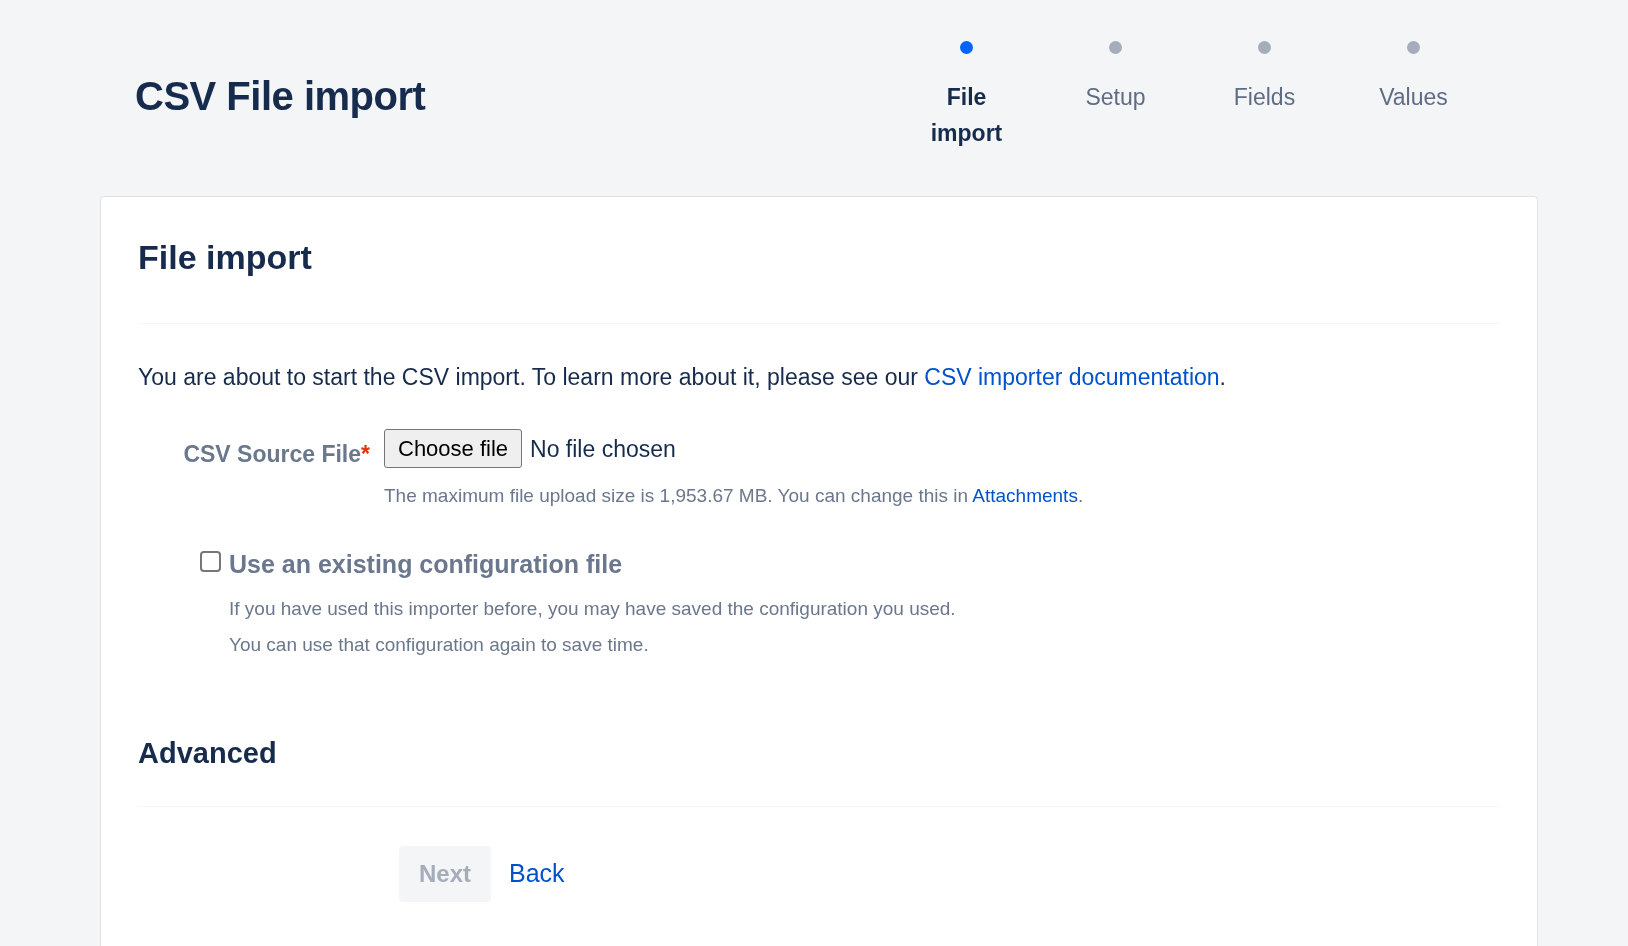 Image resolution: width=1628 pixels, height=946 pixels. Describe the element at coordinates (537, 874) in the screenshot. I see `back-link: Back` at that location.